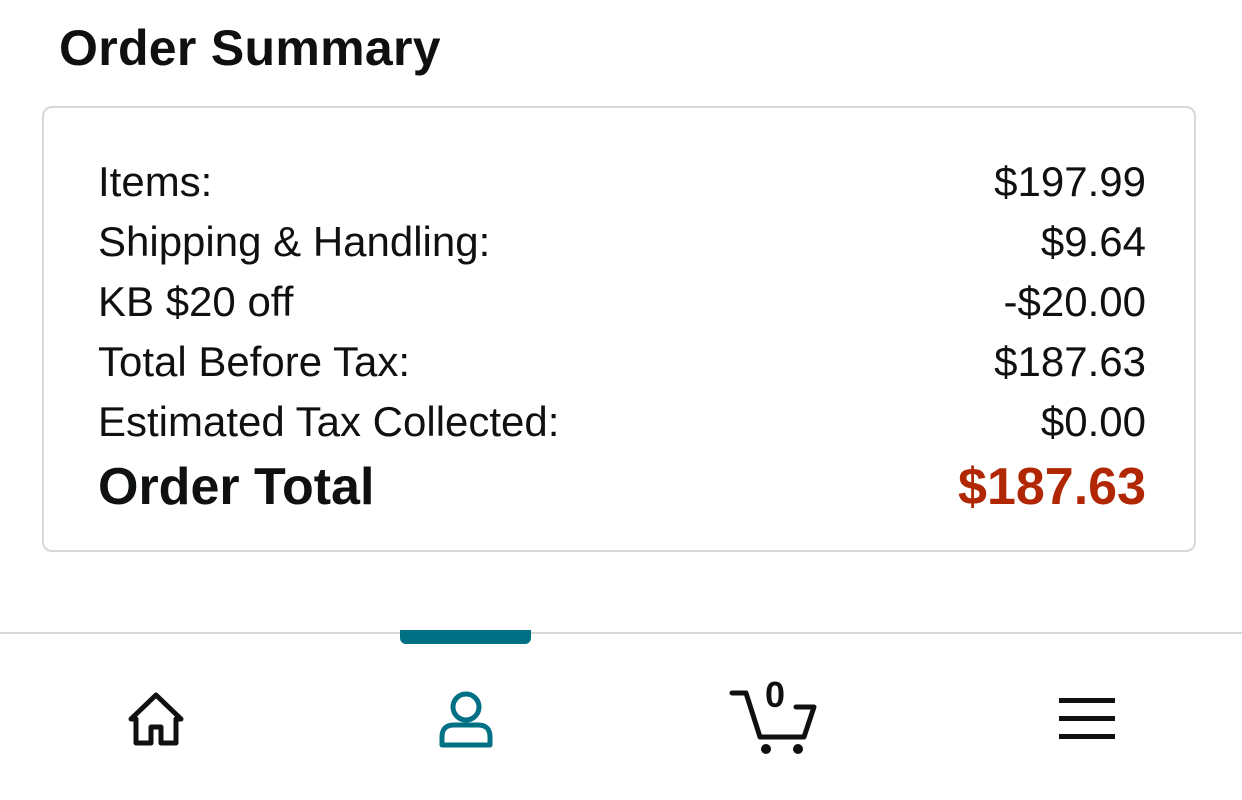  Describe the element at coordinates (155, 181) in the screenshot. I see `summary-row-label: Items:` at that location.